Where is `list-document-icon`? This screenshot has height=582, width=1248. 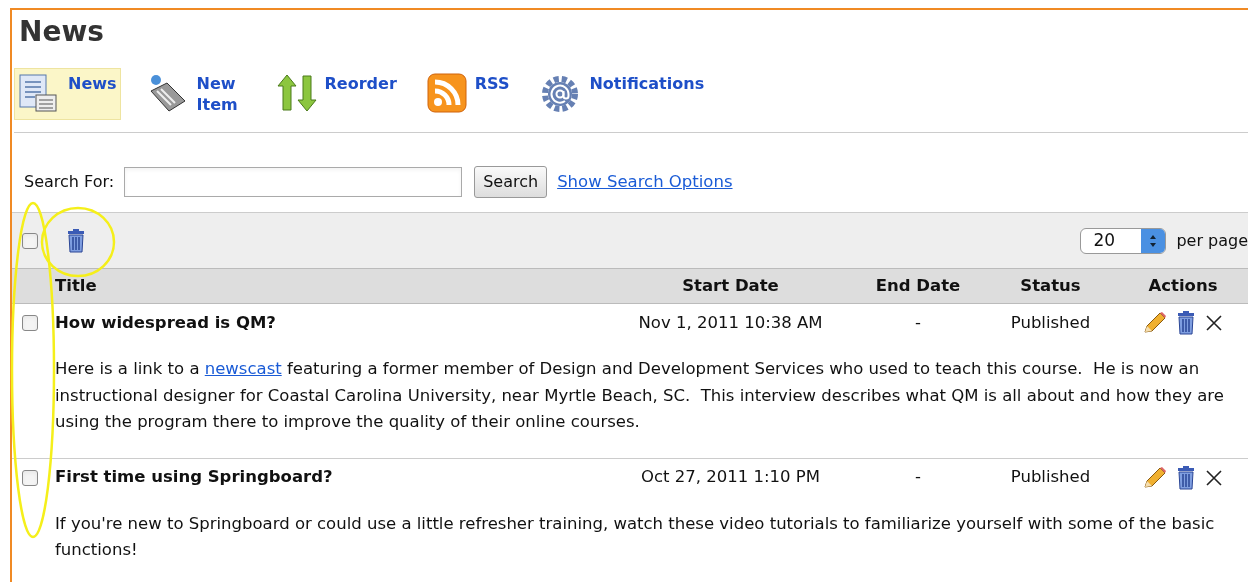
list-document-icon is located at coordinates (39, 94).